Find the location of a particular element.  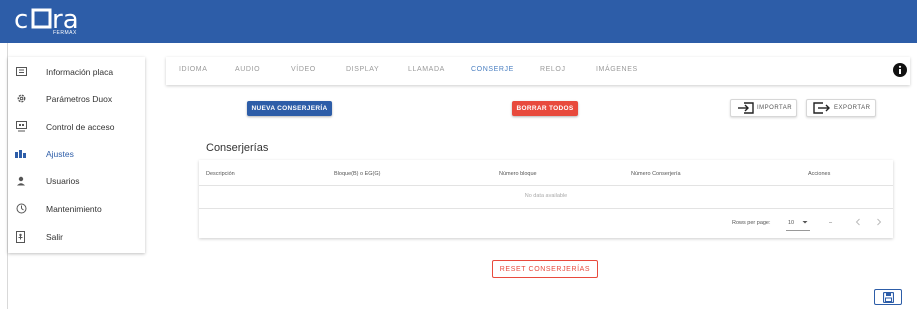

new-conserjeria-button: NUEVA CONSERJERÍA is located at coordinates (289, 108).